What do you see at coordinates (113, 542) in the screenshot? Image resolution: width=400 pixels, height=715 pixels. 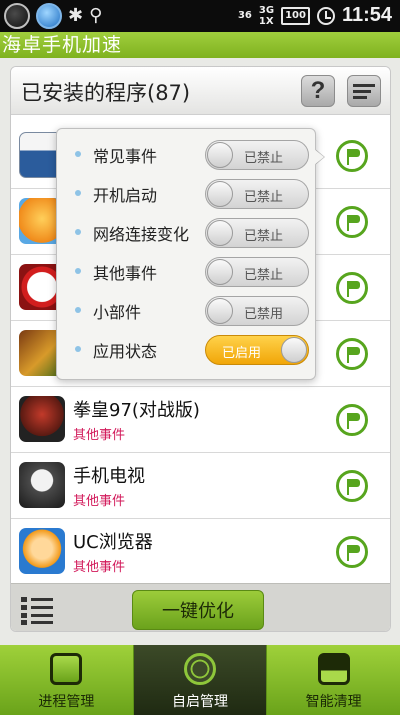 I see `app-name: UC浏览器` at bounding box center [113, 542].